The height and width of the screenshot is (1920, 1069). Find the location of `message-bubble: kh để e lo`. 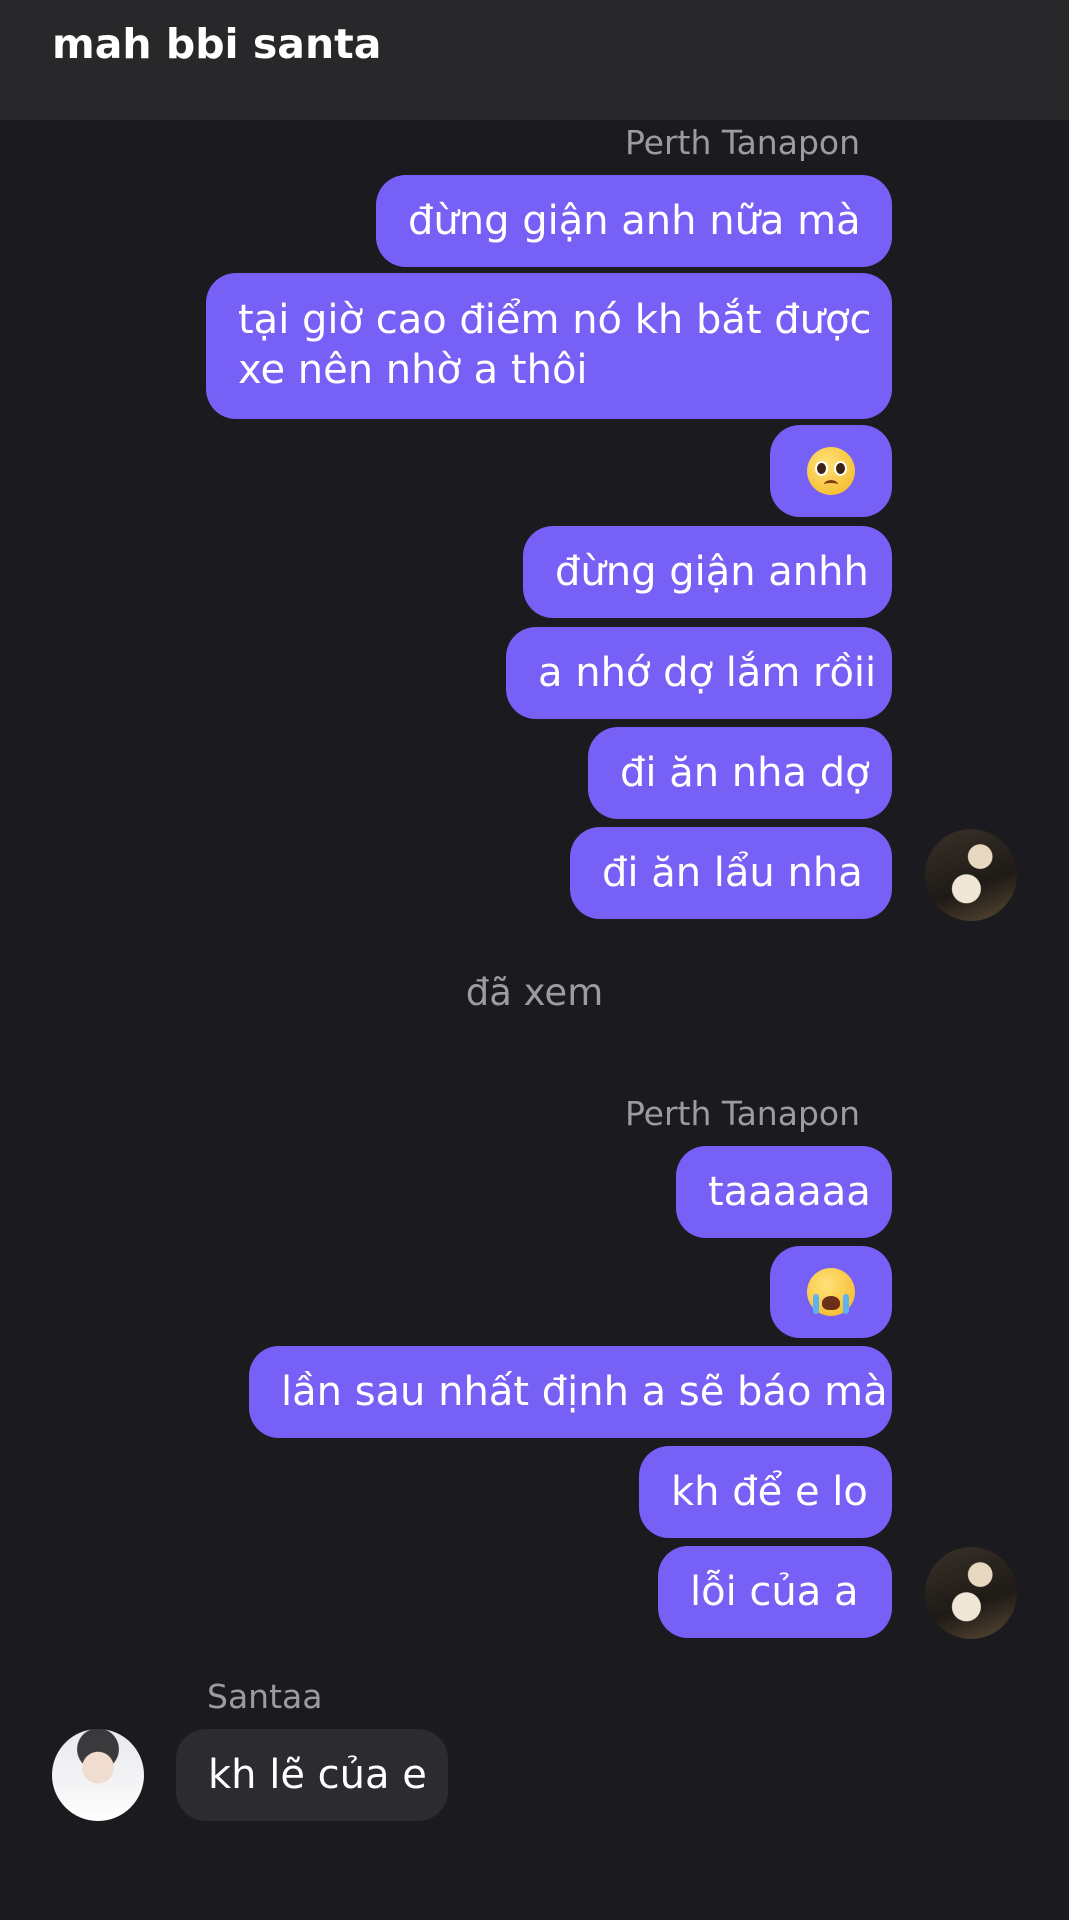

message-bubble: kh để e lo is located at coordinates (765, 1492).